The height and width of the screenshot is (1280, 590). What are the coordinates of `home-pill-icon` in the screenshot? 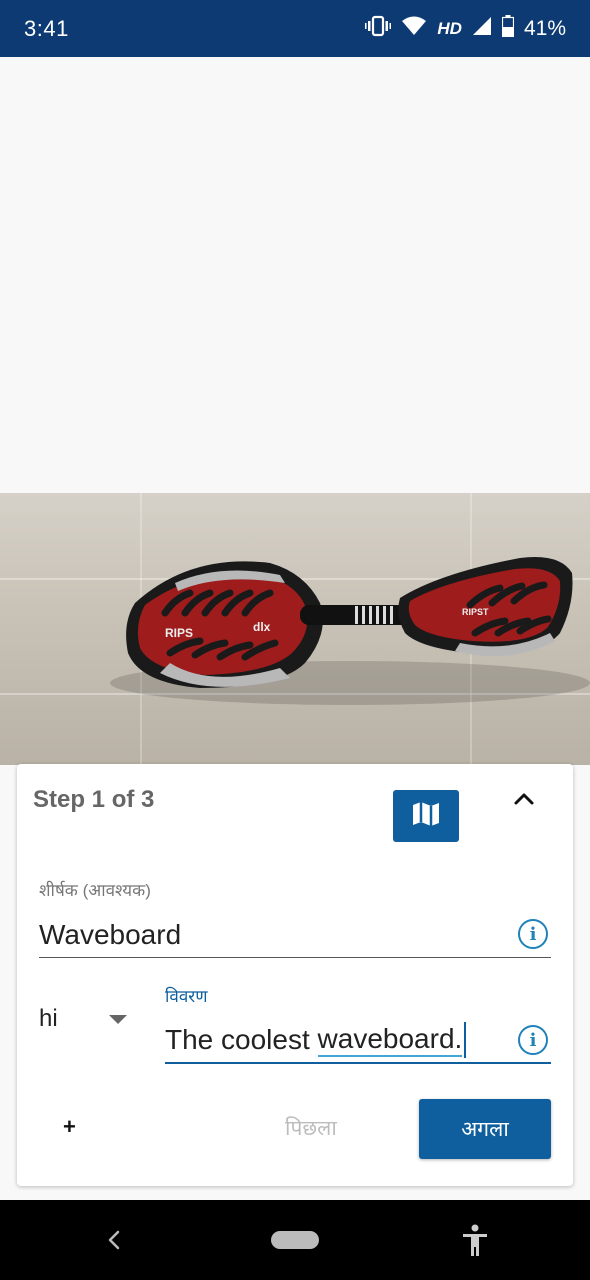 It's located at (295, 1240).